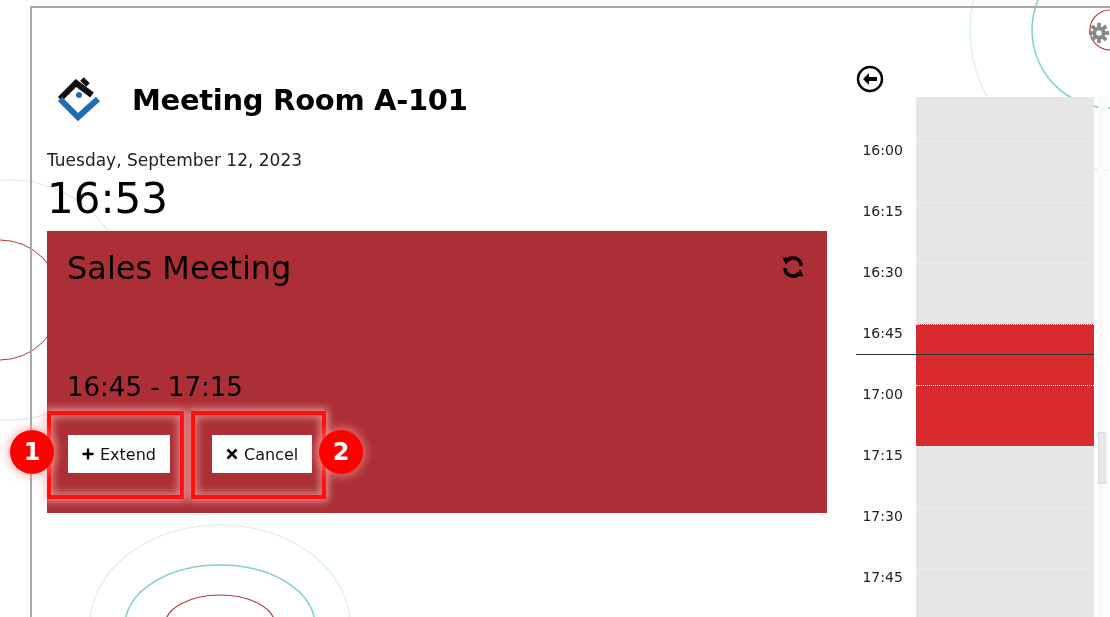  What do you see at coordinates (262, 454) in the screenshot?
I see `cancel-button: Cancel` at bounding box center [262, 454].